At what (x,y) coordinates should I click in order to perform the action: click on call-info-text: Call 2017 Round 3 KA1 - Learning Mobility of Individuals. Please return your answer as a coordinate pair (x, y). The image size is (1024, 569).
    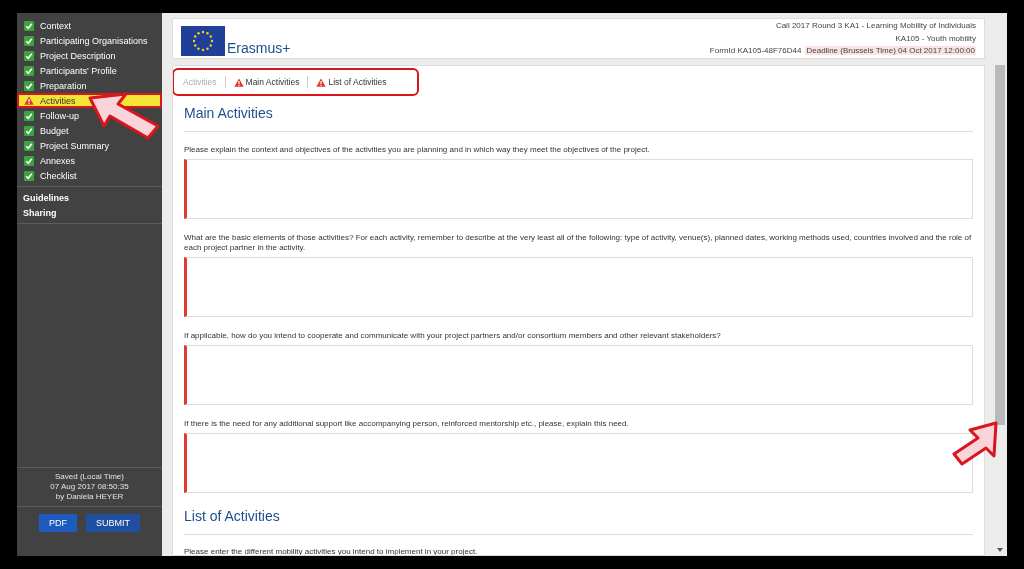
    Looking at the image, I should click on (875, 26).